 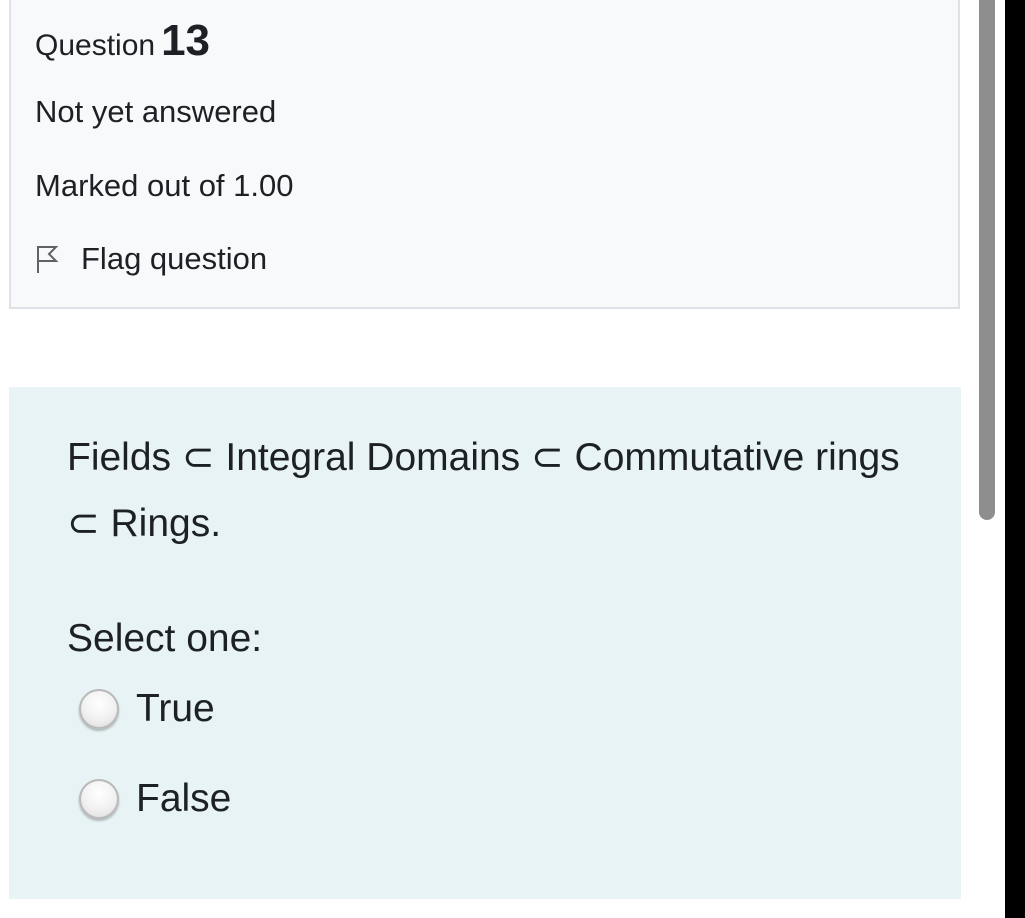 I want to click on radio-button-false, so click(x=99, y=799).